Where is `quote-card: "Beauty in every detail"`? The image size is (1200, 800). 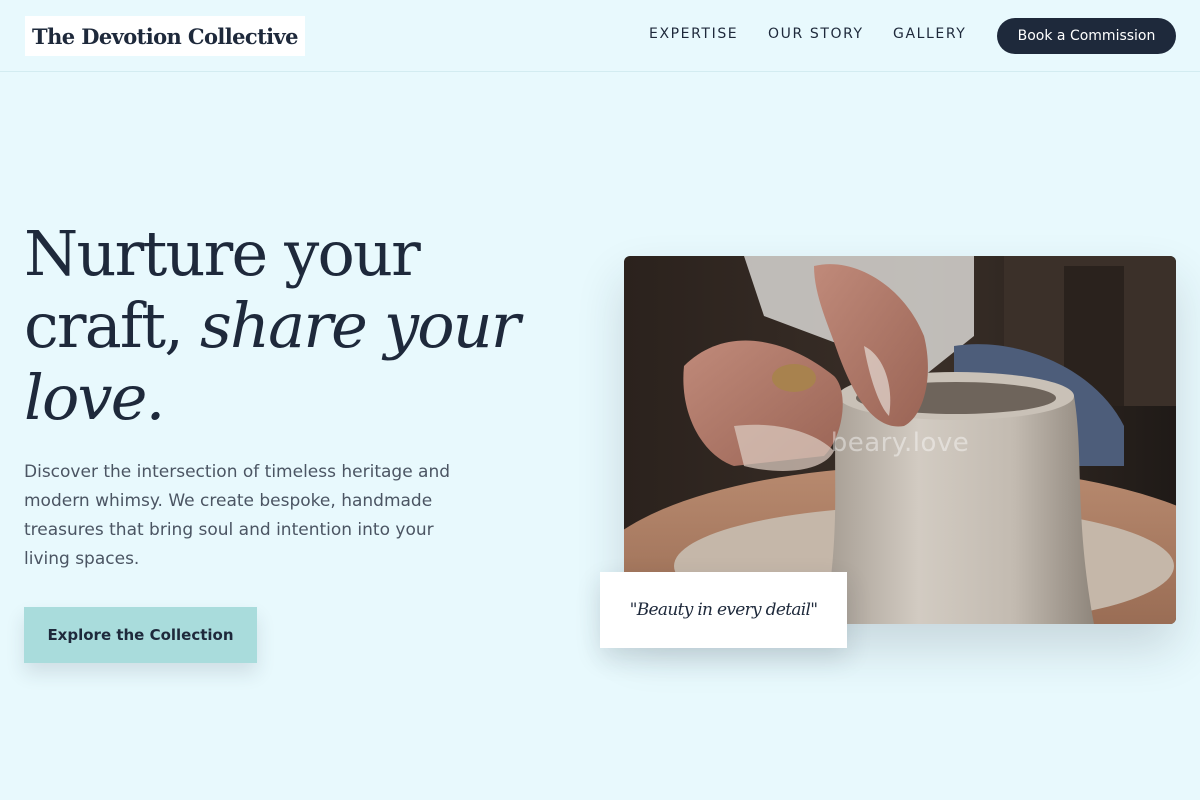
quote-card: "Beauty in every detail" is located at coordinates (723, 610).